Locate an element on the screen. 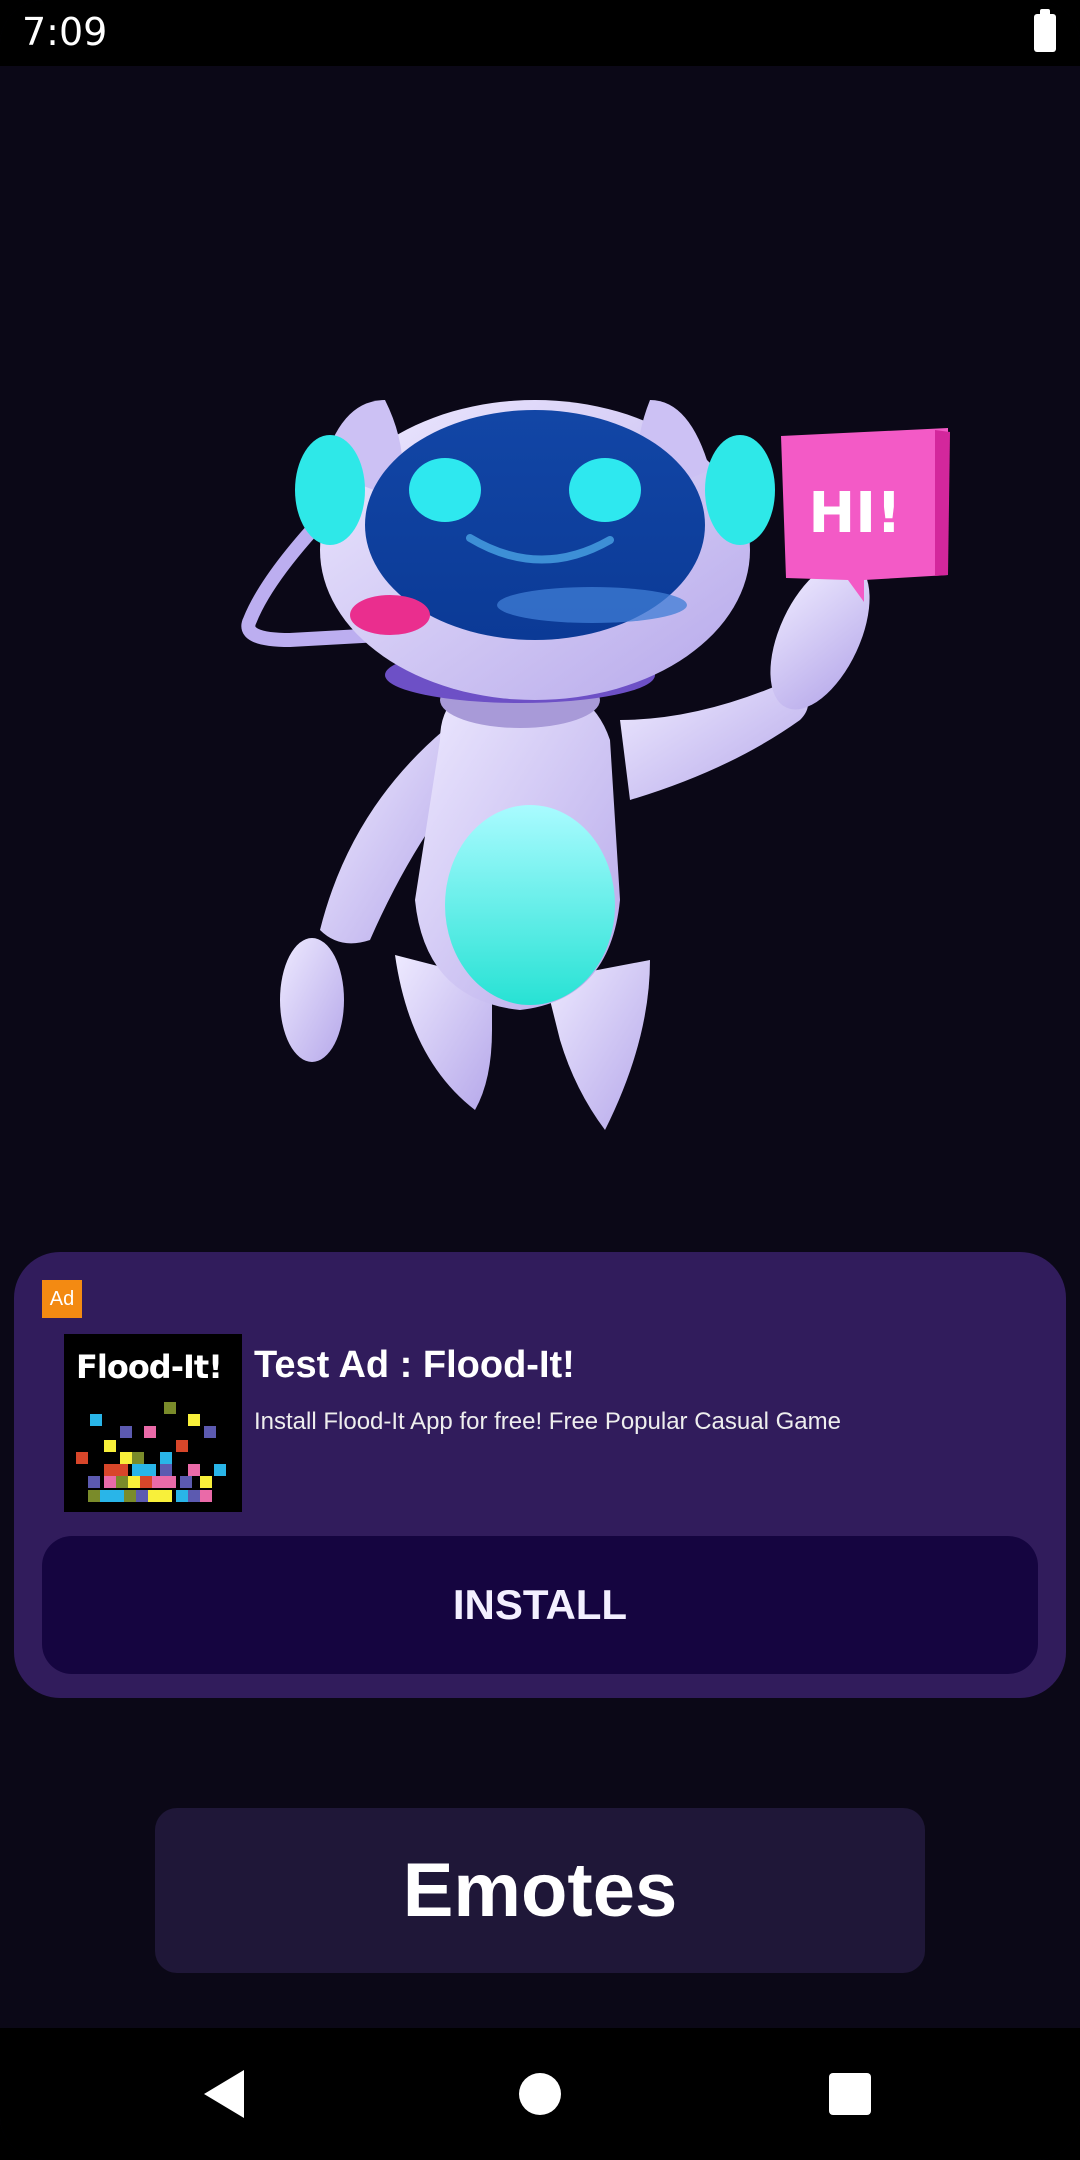 This screenshot has width=1080, height=2160. recents-icon is located at coordinates (850, 2094).